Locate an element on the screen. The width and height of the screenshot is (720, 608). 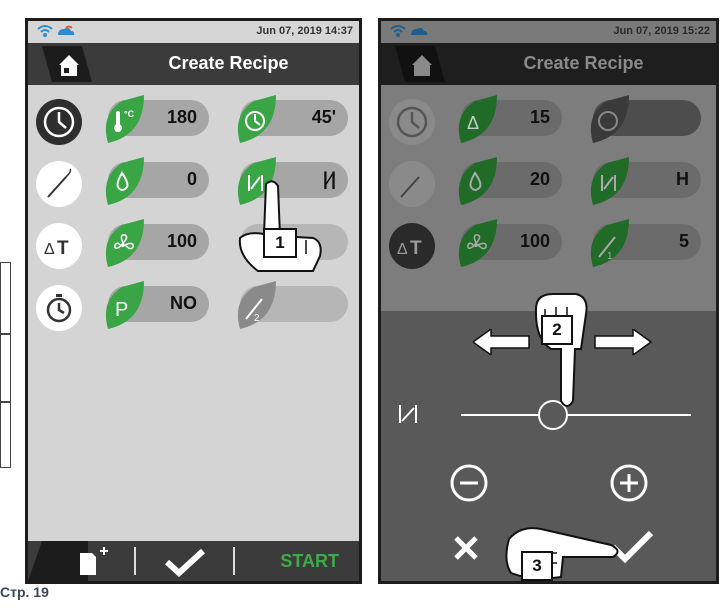
preheat-value: NO is located at coordinates (183, 303).